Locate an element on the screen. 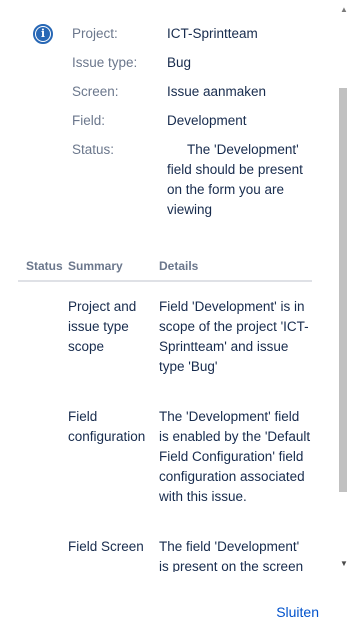 Image resolution: width=349 pixels, height=637 pixels. dialog-footer: Sluiten is located at coordinates (174, 604).